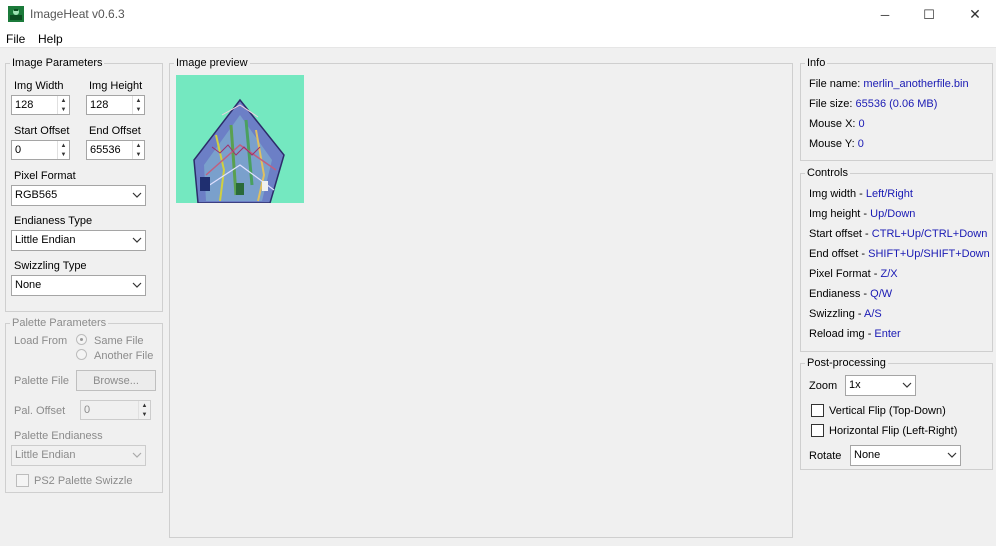 This screenshot has height=546, width=996. I want to click on end-offset-spinbox: 65536 ▲ ▼, so click(115, 150).